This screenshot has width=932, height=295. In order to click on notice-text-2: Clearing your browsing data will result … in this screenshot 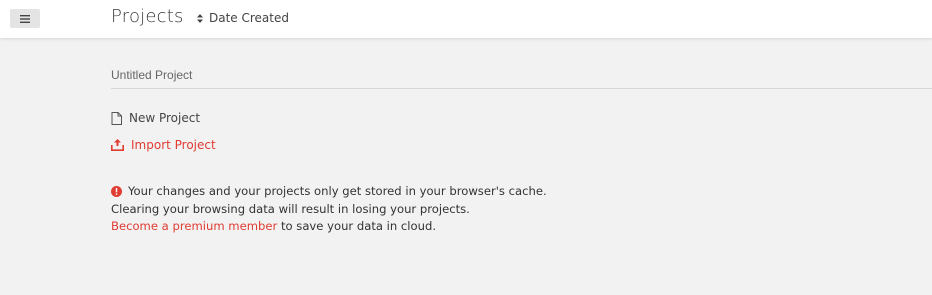, I will do `click(290, 208)`.